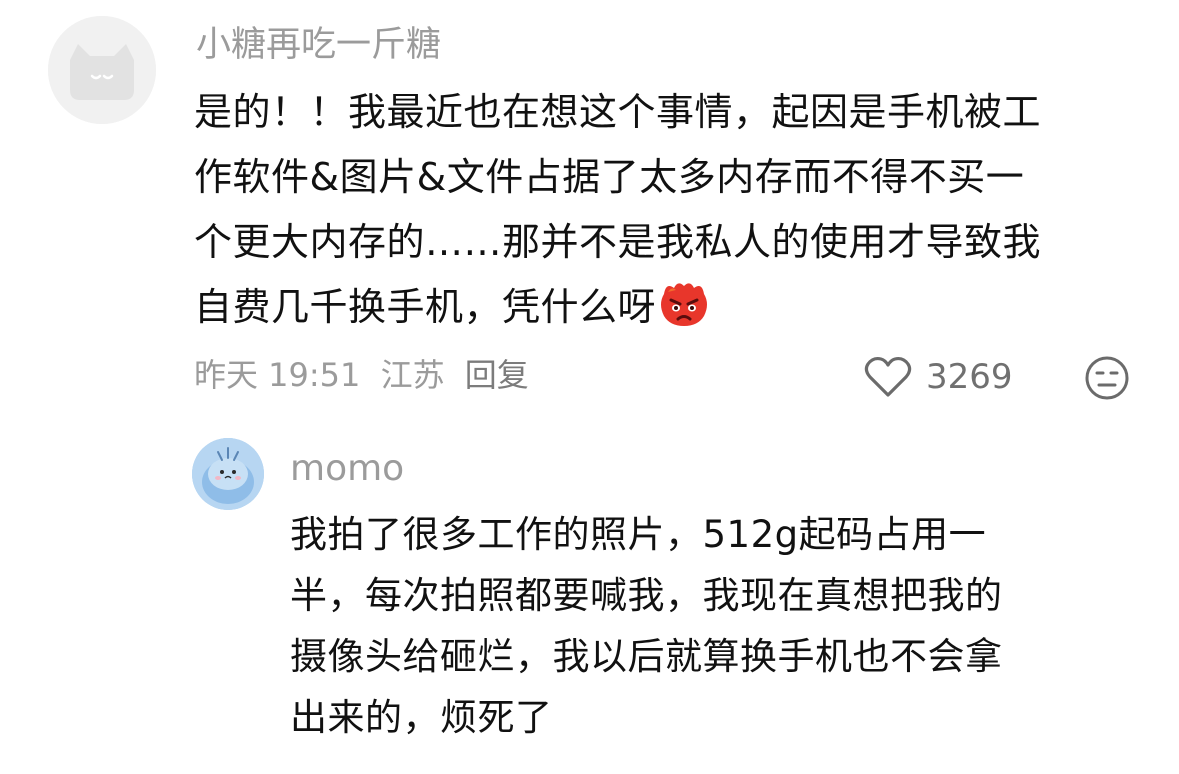  Describe the element at coordinates (638, 534) in the screenshot. I see `reply-text-line: 我拍了很多工作的照片，512g起码占用一` at that location.